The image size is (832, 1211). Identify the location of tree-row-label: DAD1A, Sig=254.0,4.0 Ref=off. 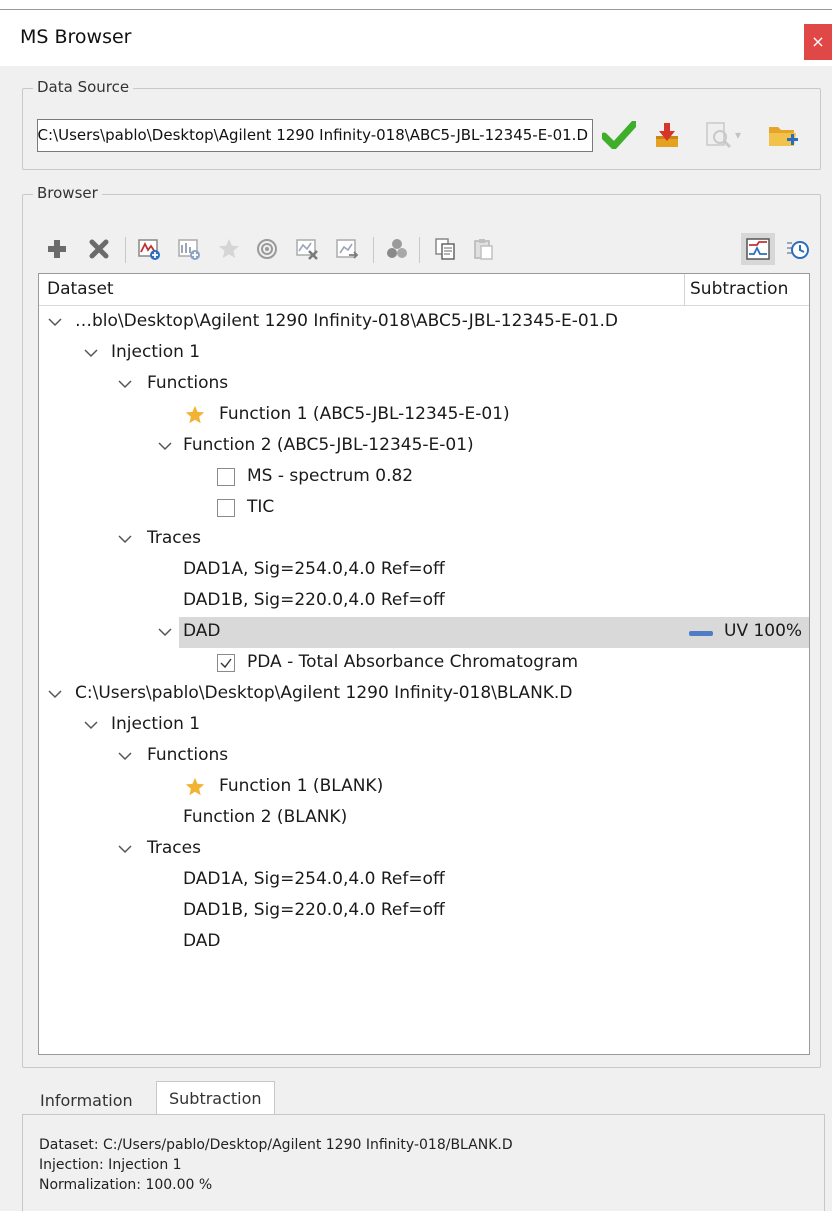
(314, 569).